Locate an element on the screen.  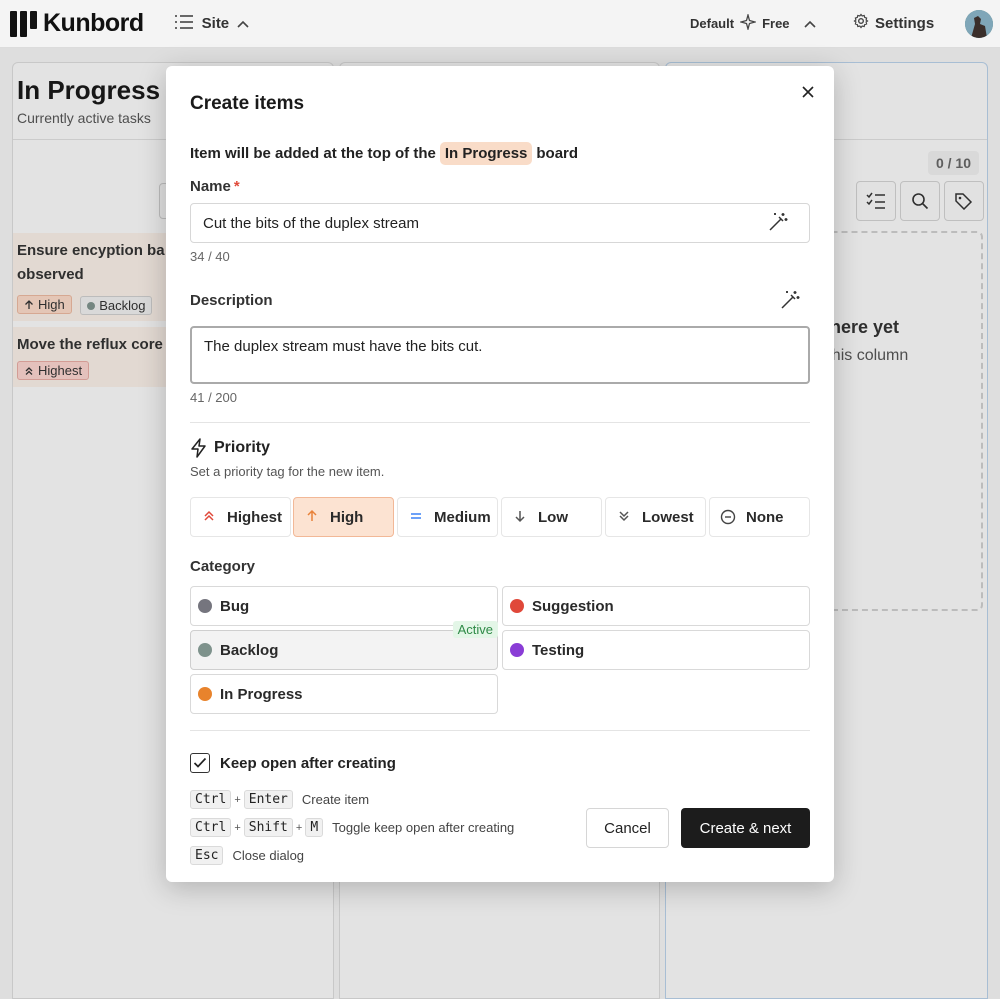
name-label-text: Name is located at coordinates (210, 186).